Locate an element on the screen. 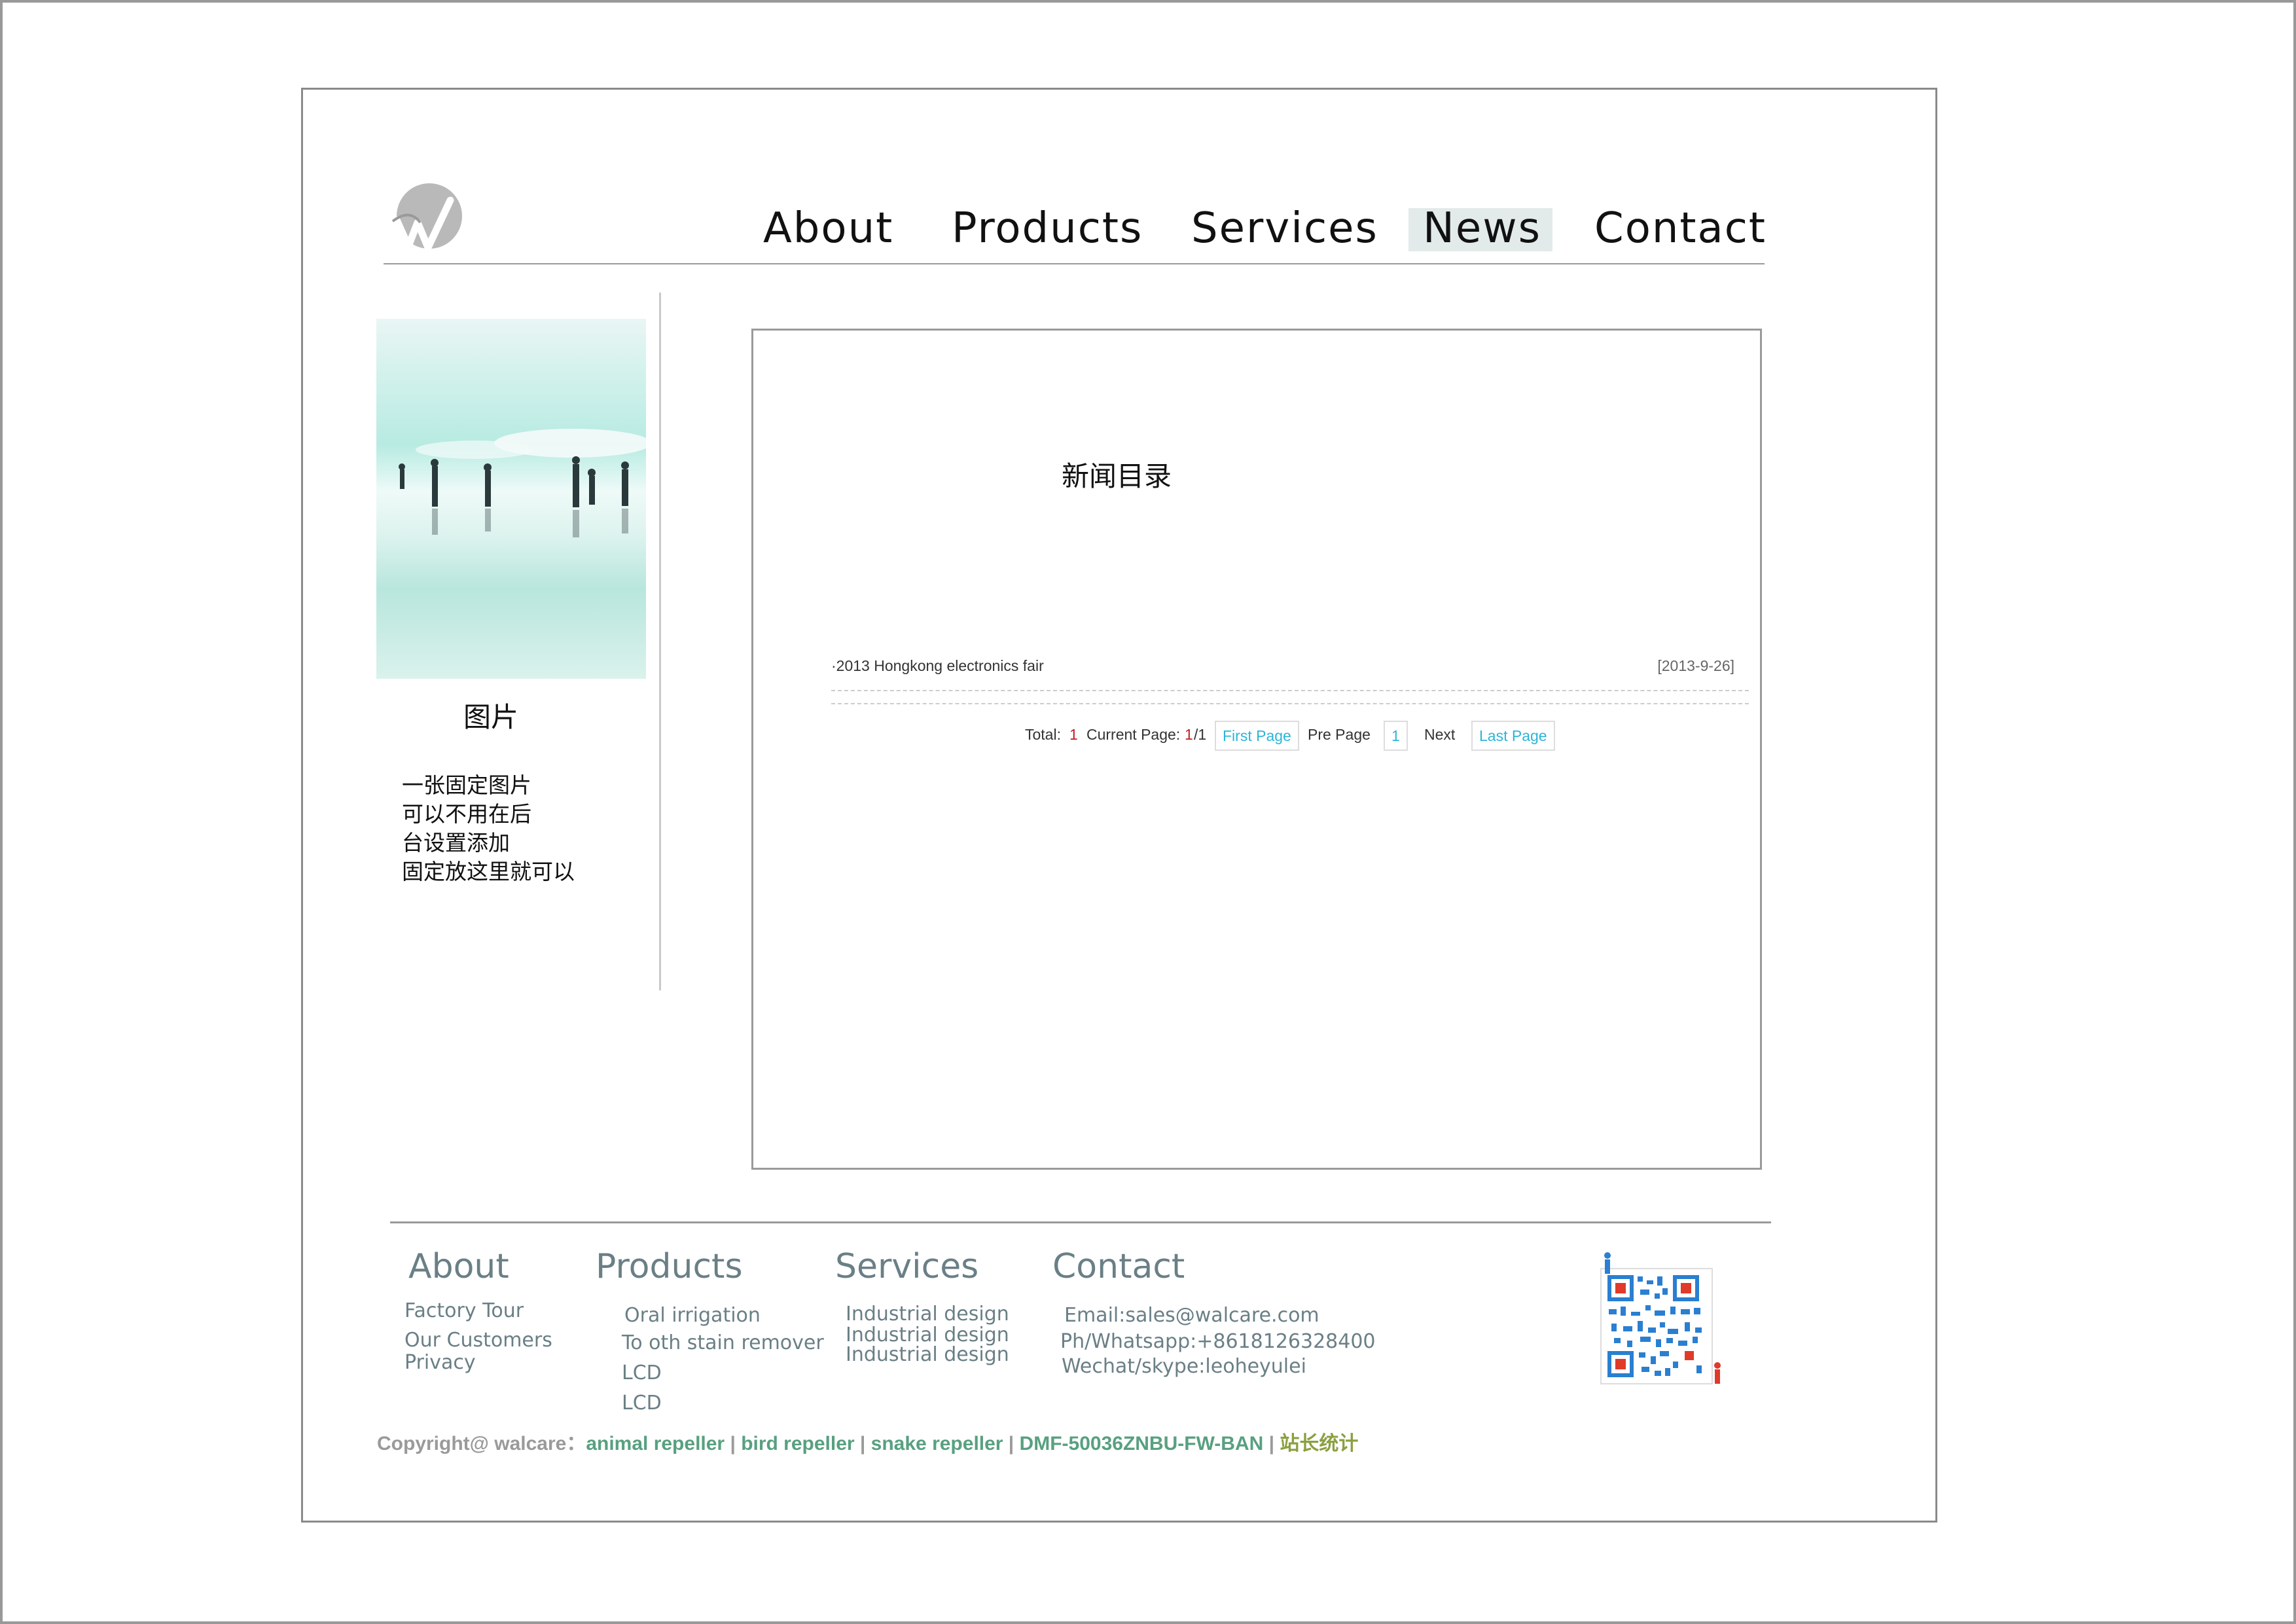 The height and width of the screenshot is (1624, 2296). footer-contact-heading: Contact is located at coordinates (1118, 1266).